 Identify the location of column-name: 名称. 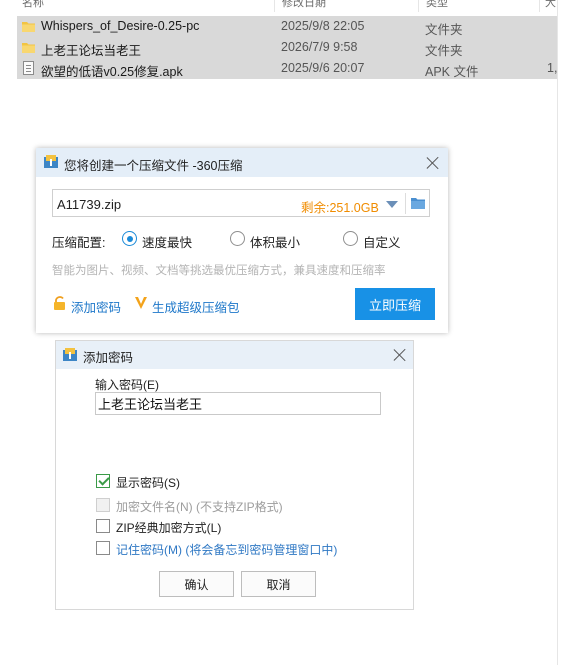
(33, 5).